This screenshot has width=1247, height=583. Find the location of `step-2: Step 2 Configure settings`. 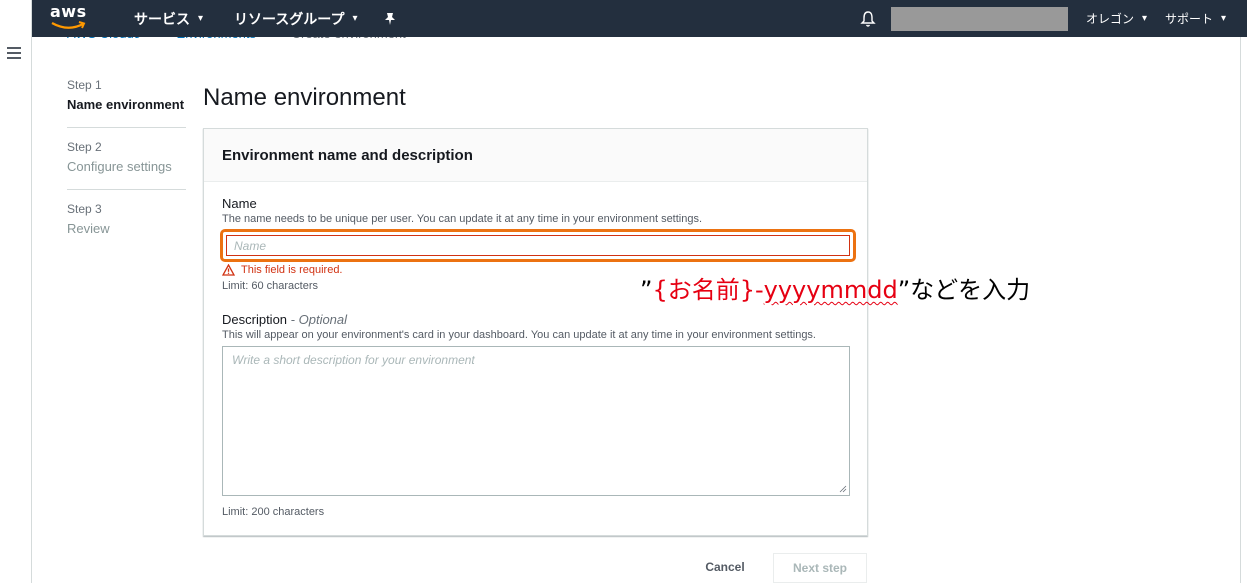

step-2: Step 2 Configure settings is located at coordinates (126, 165).